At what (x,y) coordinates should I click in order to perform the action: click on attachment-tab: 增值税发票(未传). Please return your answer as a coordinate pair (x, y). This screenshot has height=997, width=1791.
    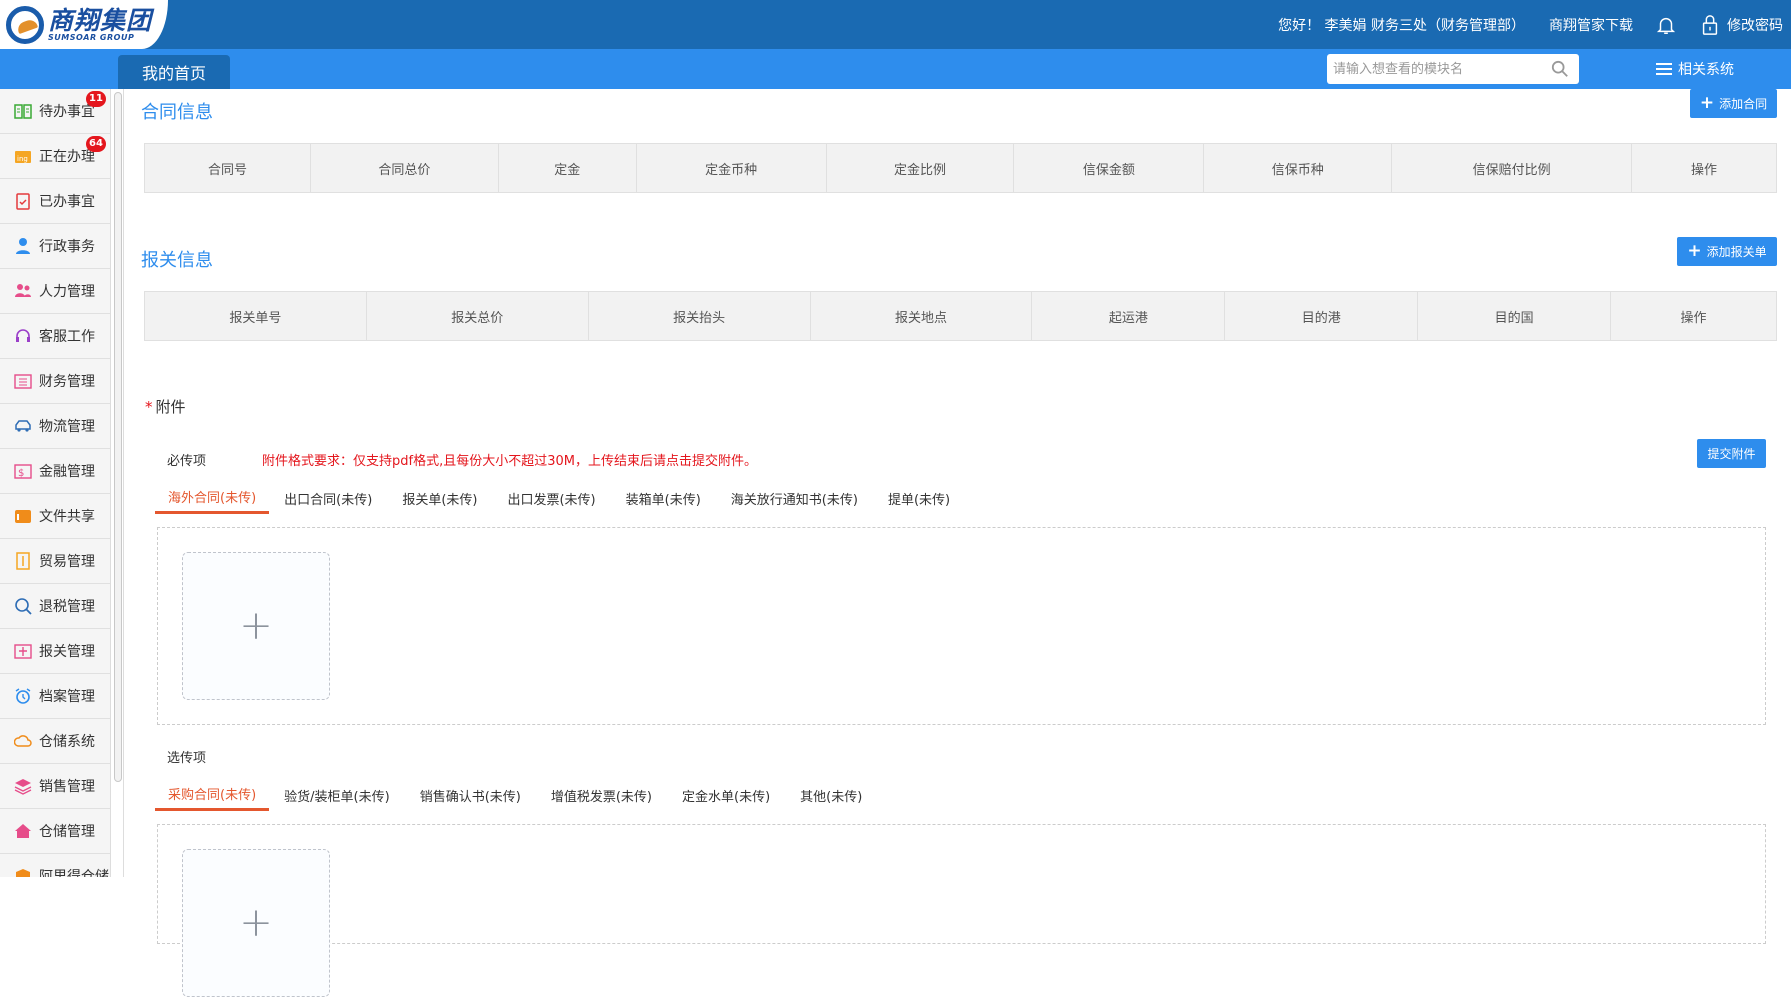
    Looking at the image, I should click on (601, 795).